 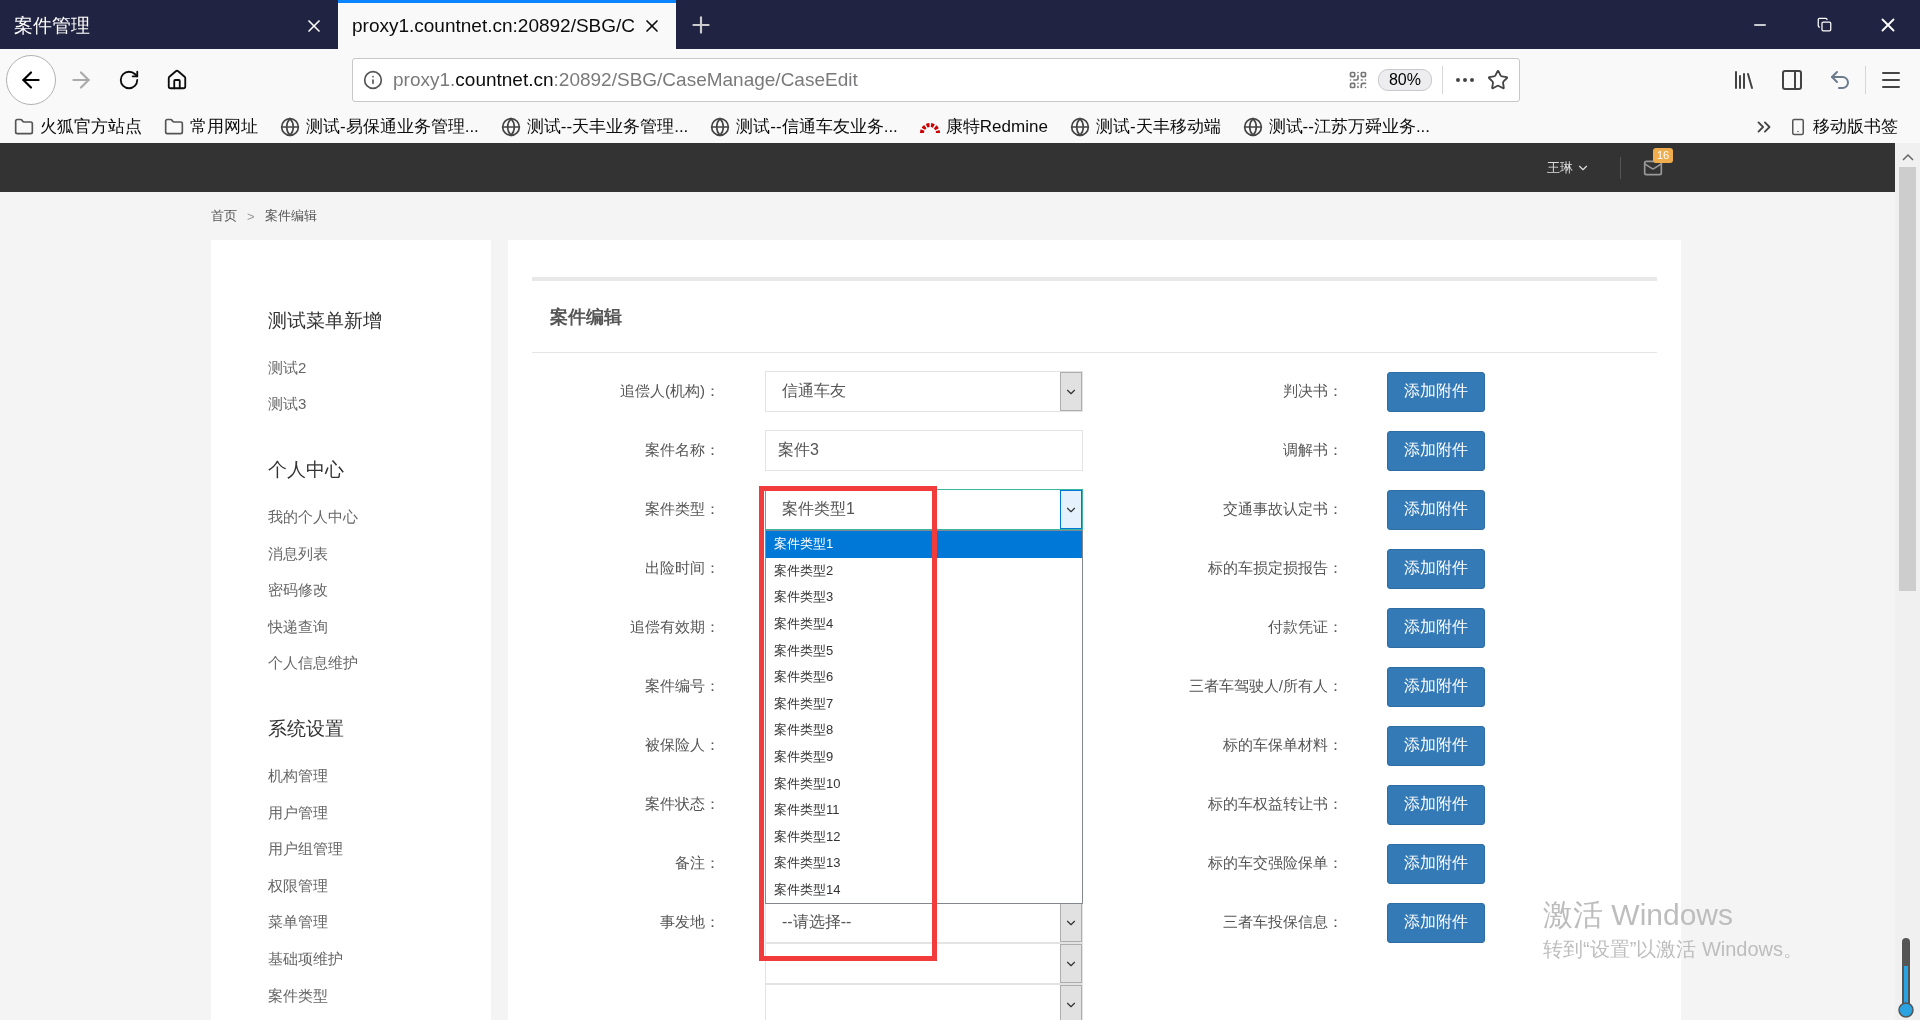 I want to click on select-field: 信通车友, so click(x=924, y=391).